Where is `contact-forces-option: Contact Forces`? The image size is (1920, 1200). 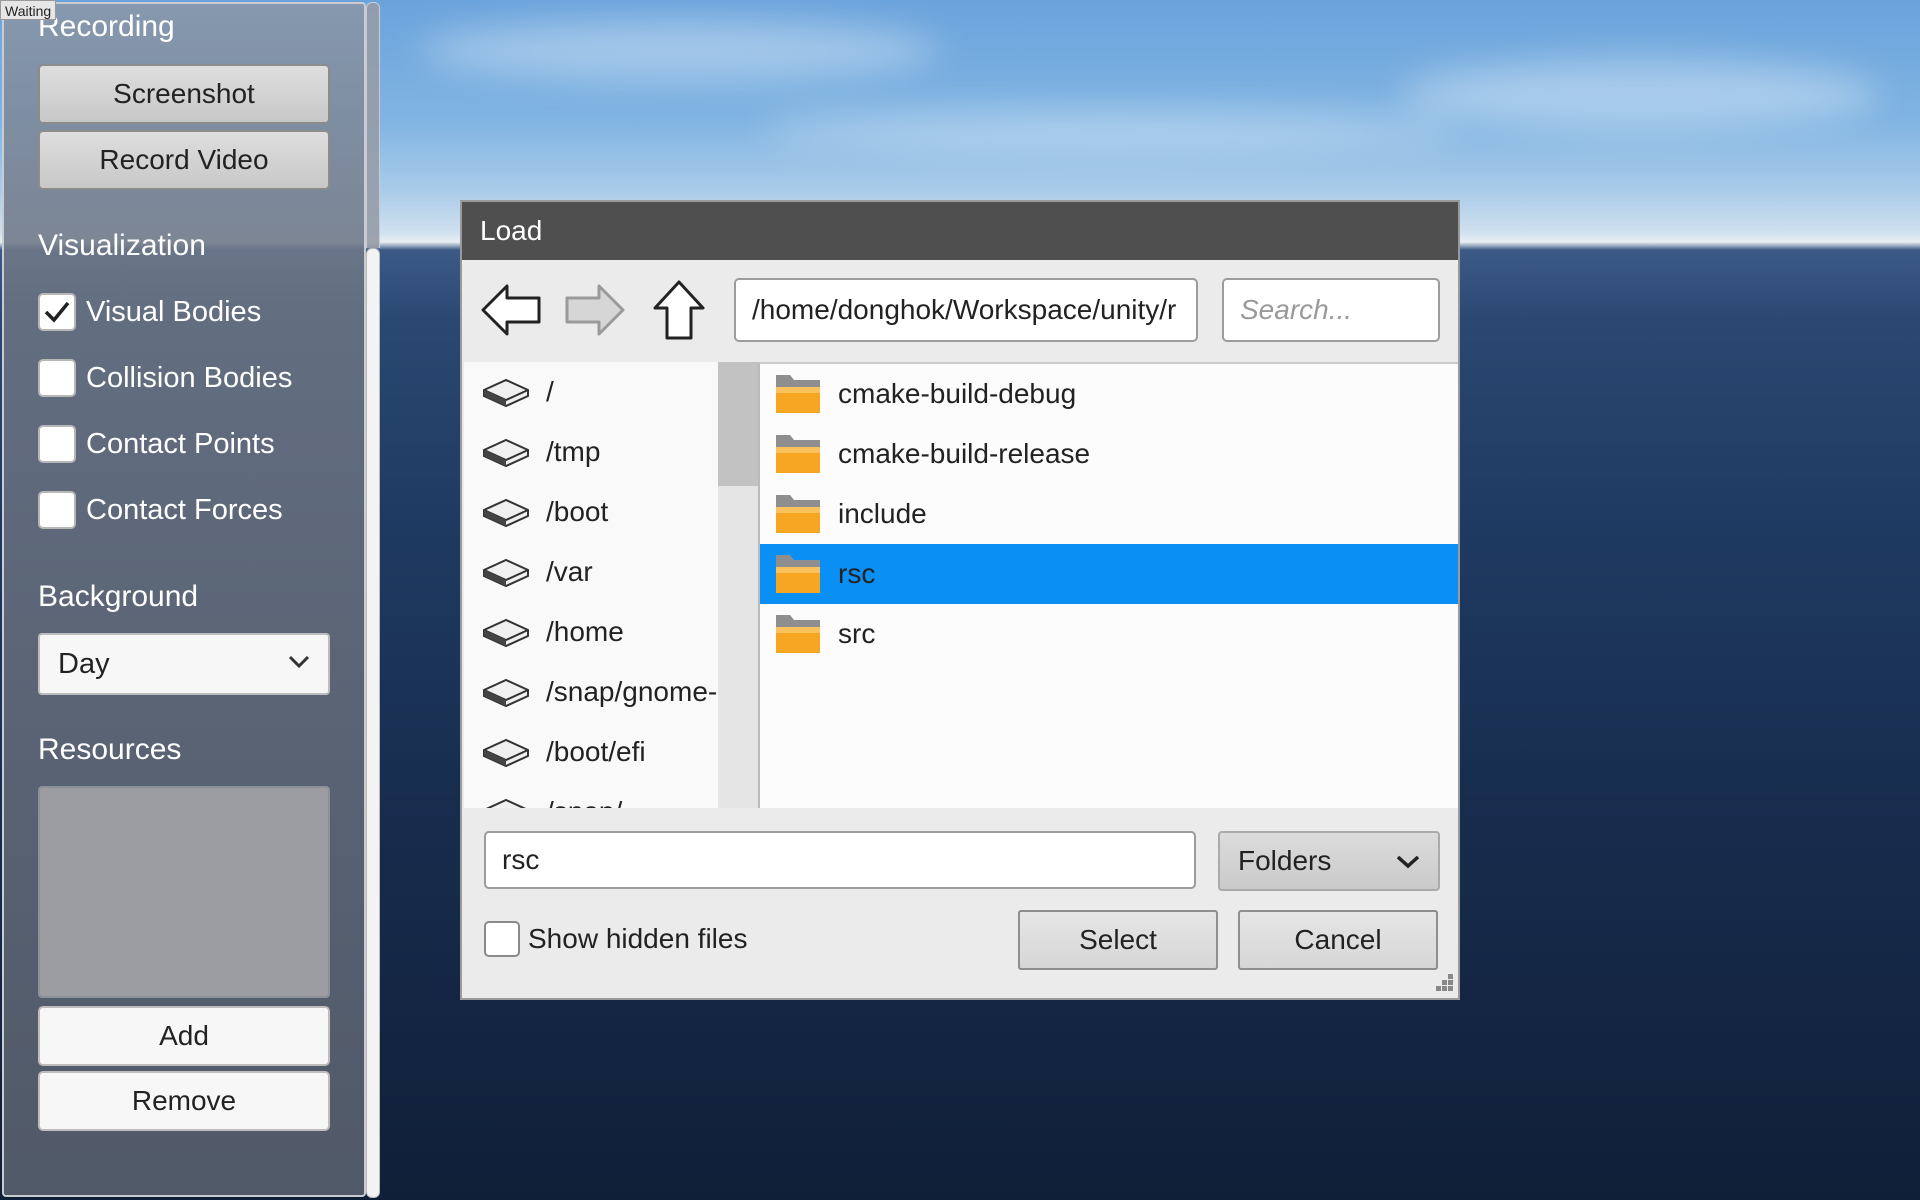
contact-forces-option: Contact Forces is located at coordinates (160, 510).